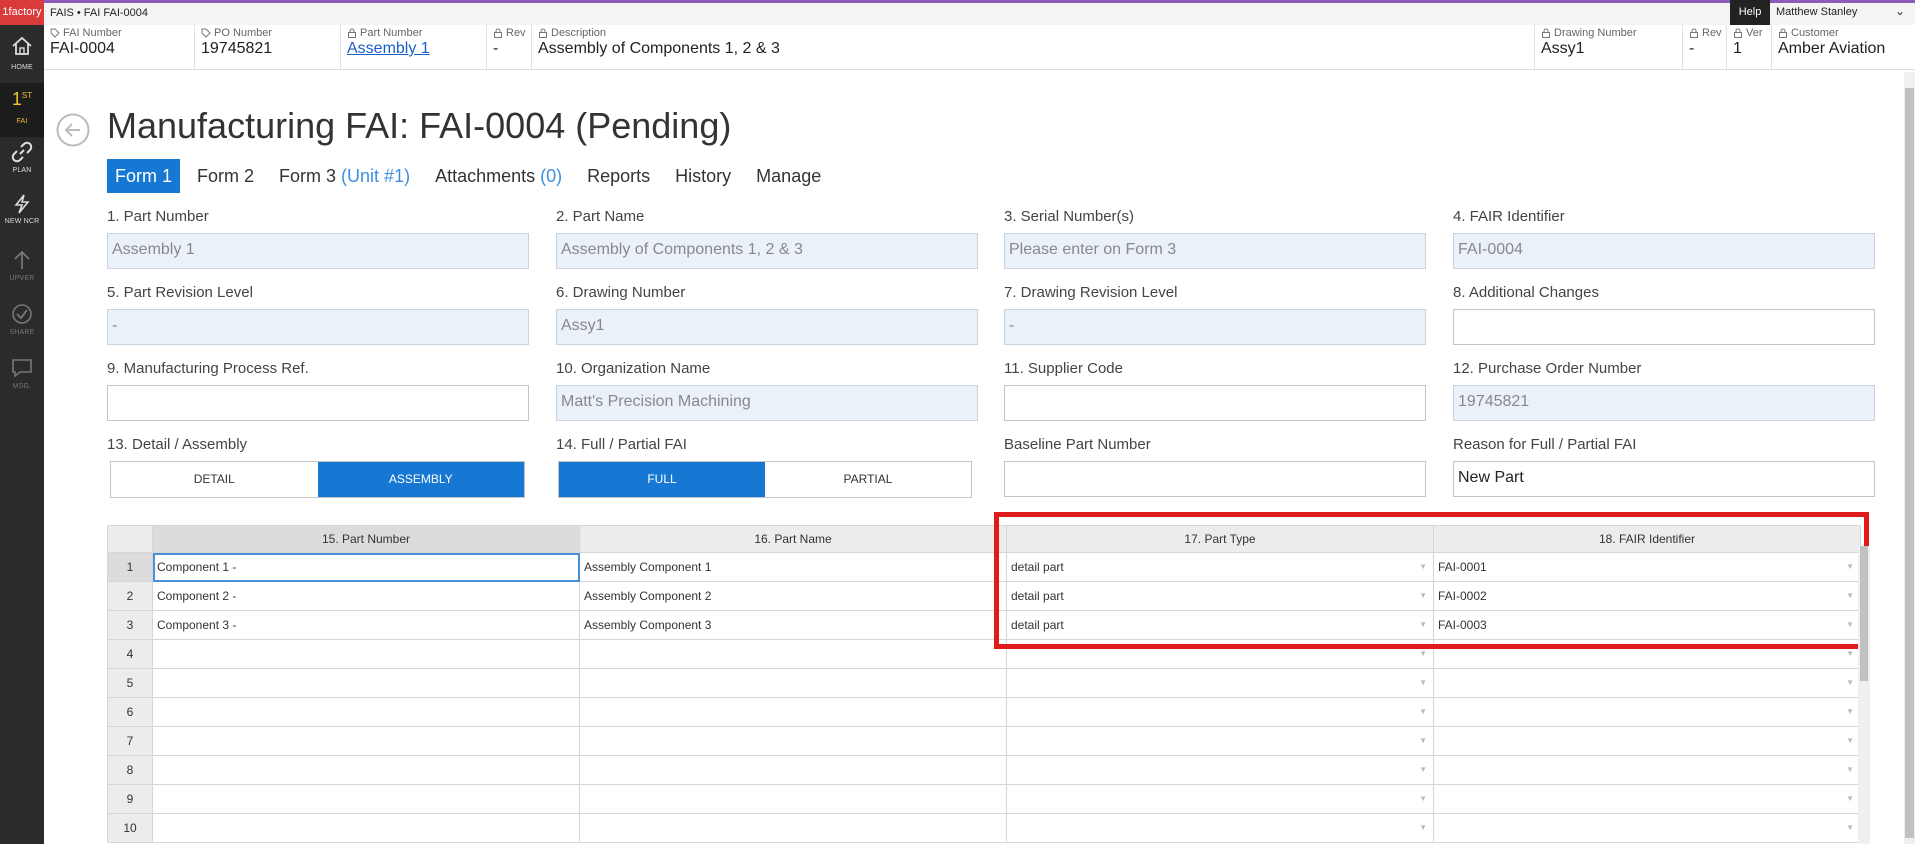 This screenshot has height=844, width=1915. What do you see at coordinates (225, 176) in the screenshot?
I see `tab-form-2: Form 2` at bounding box center [225, 176].